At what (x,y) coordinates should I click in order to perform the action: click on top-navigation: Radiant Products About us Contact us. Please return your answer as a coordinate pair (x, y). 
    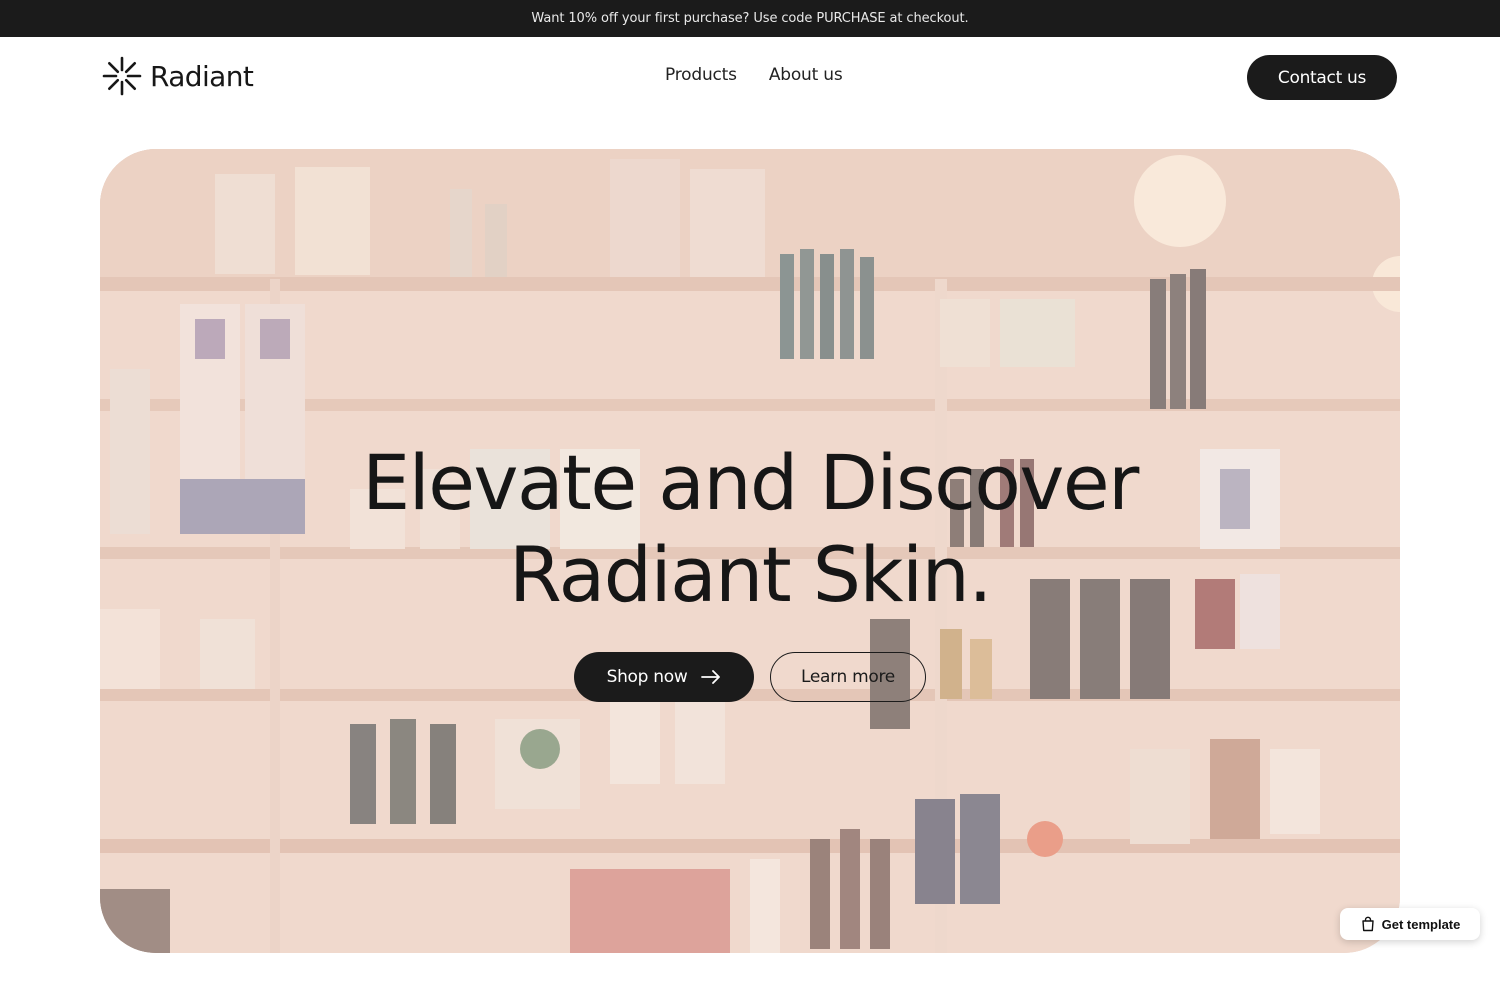
    Looking at the image, I should click on (750, 77).